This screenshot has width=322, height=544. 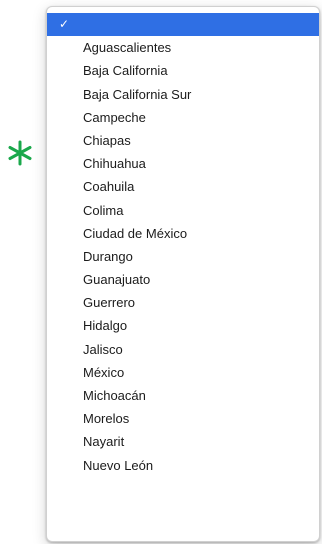 I want to click on option-label: Hidalgo, so click(x=105, y=326).